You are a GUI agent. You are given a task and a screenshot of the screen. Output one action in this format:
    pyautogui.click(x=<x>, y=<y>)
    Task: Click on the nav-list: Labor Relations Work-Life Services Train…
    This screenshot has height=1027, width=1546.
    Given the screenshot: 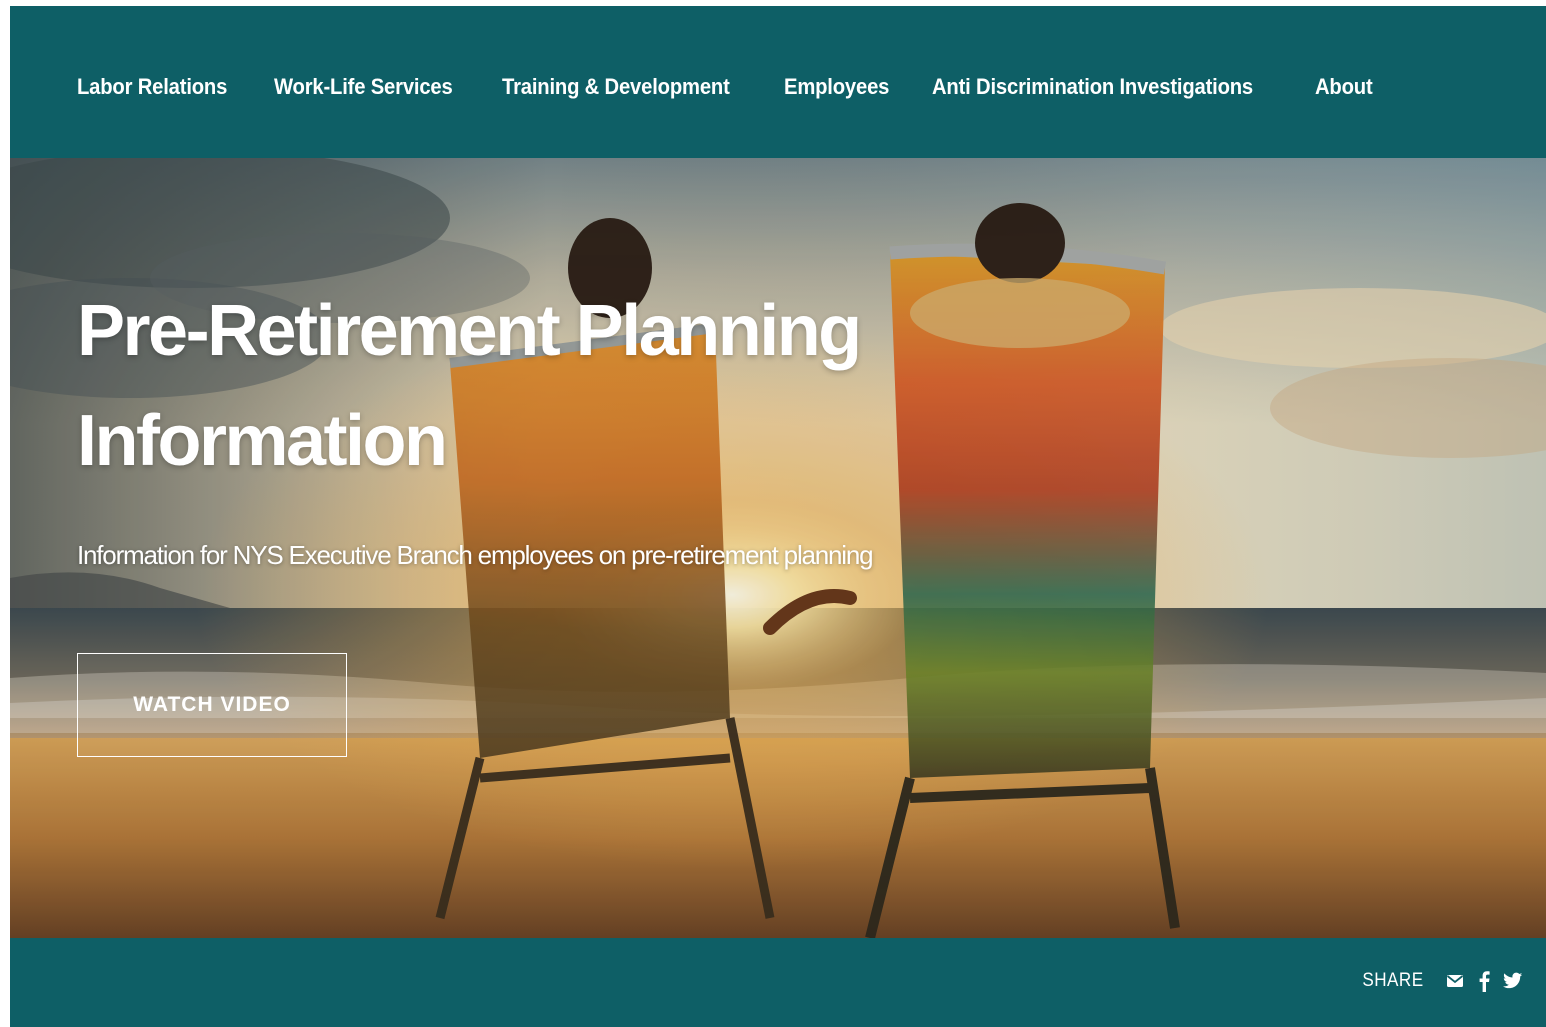 What is the action you would take?
    pyautogui.click(x=744, y=87)
    